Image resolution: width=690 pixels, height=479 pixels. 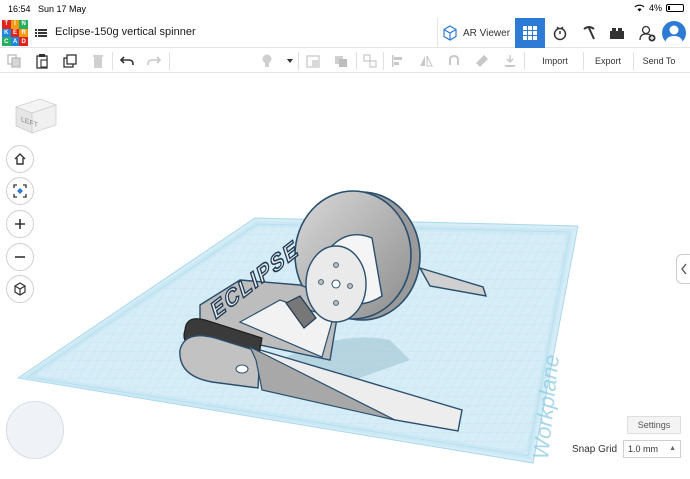 I want to click on snap-grid-select: 1.0 mm ▲, so click(x=652, y=449).